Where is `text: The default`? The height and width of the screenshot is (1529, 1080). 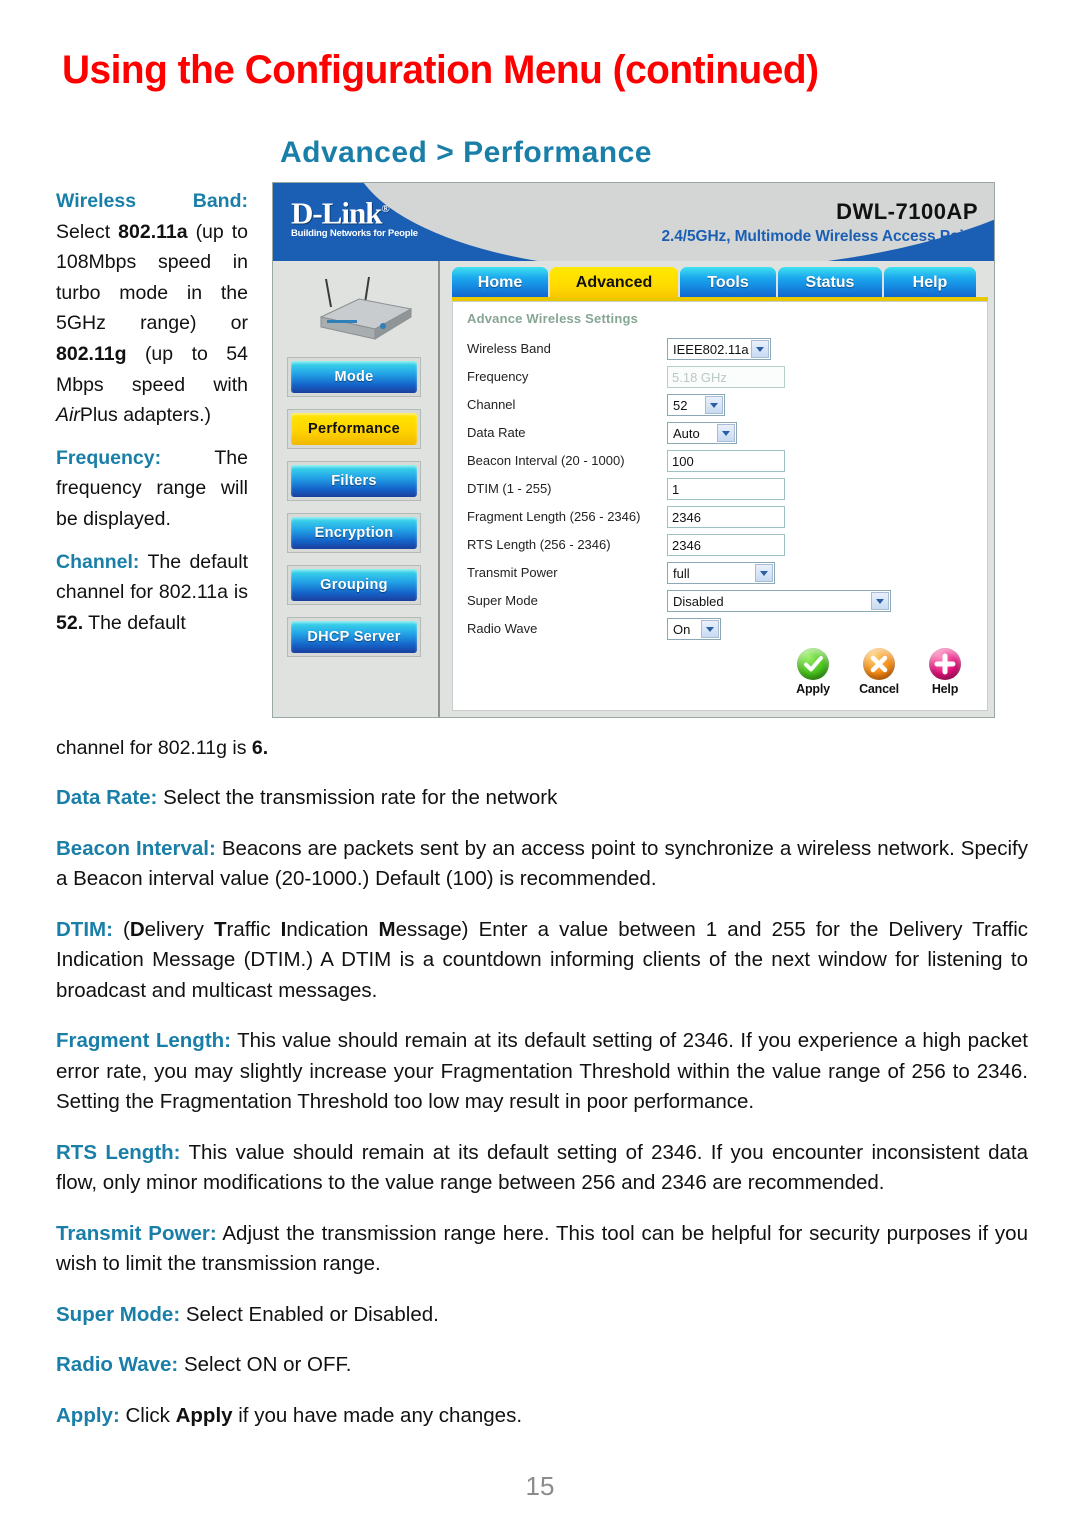
text: The default is located at coordinates (134, 622).